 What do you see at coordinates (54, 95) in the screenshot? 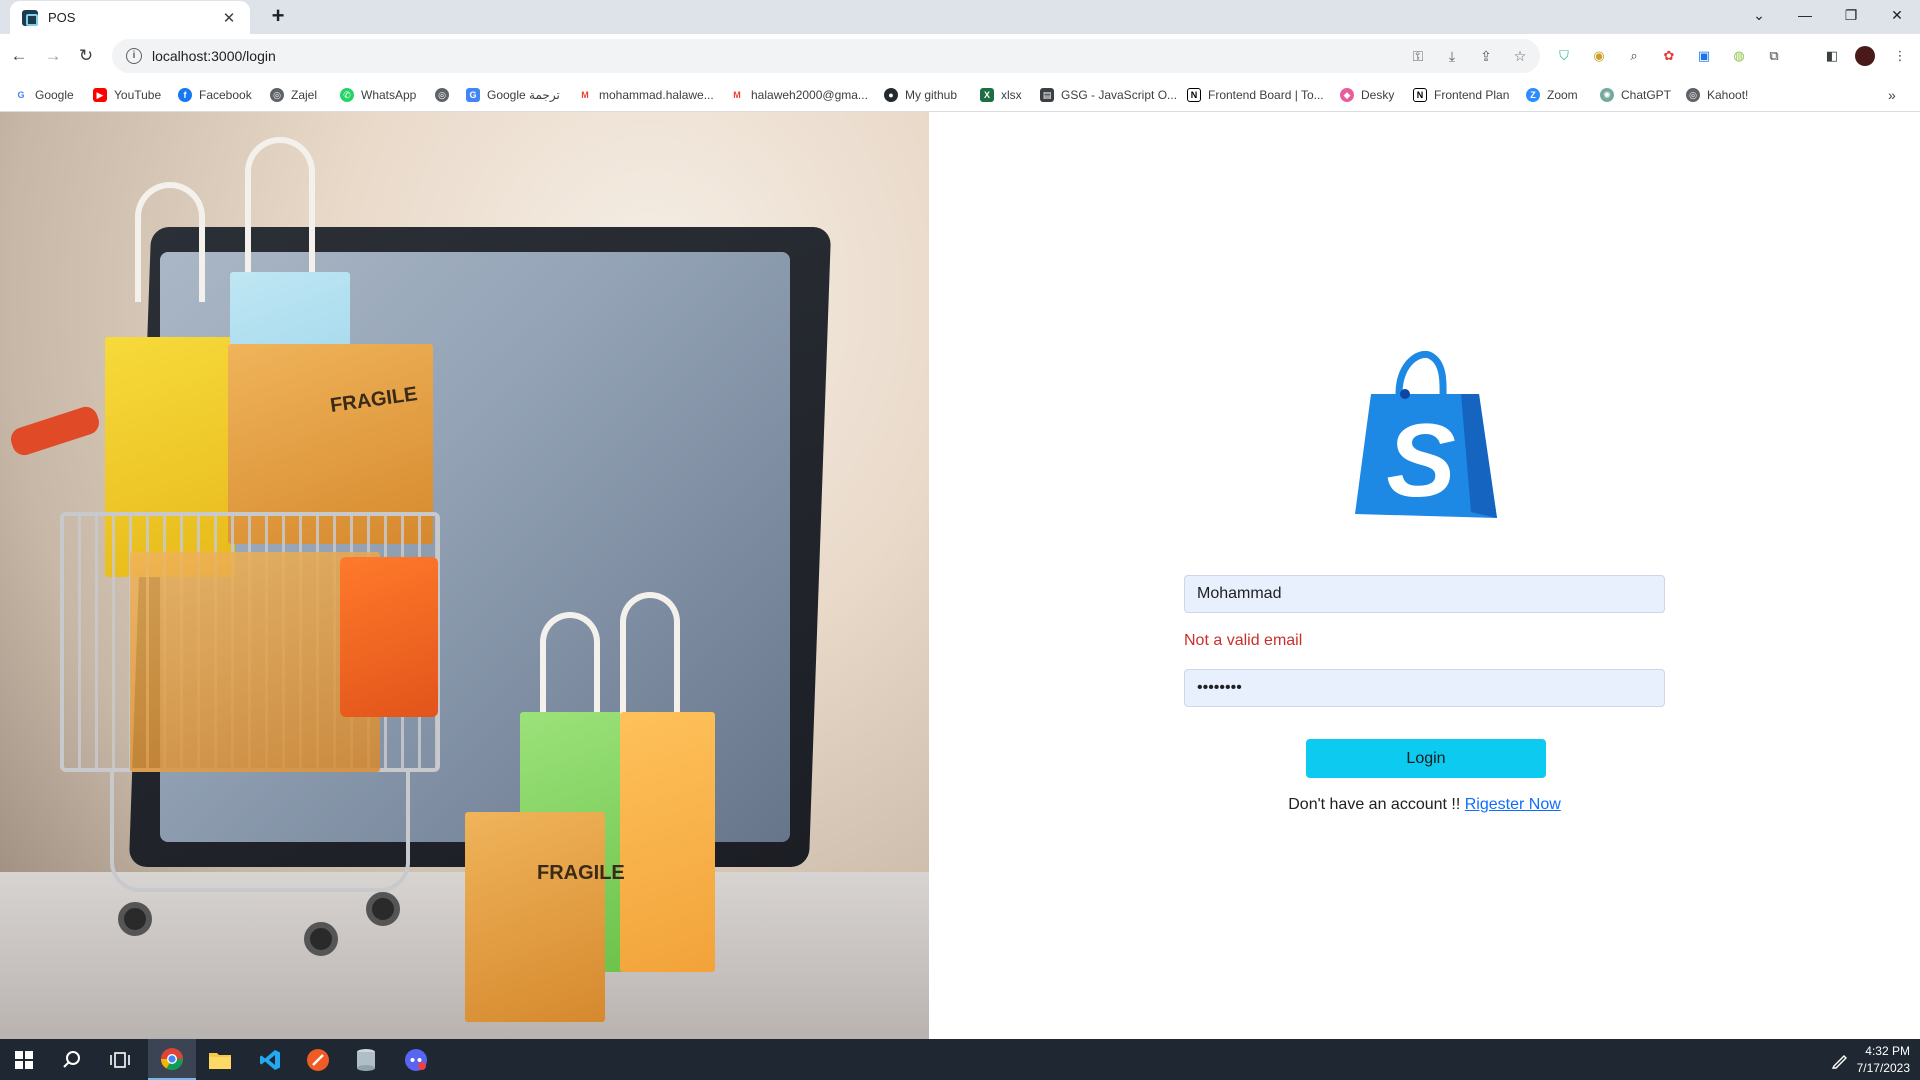
I see `bookmark-label: Google` at bounding box center [54, 95].